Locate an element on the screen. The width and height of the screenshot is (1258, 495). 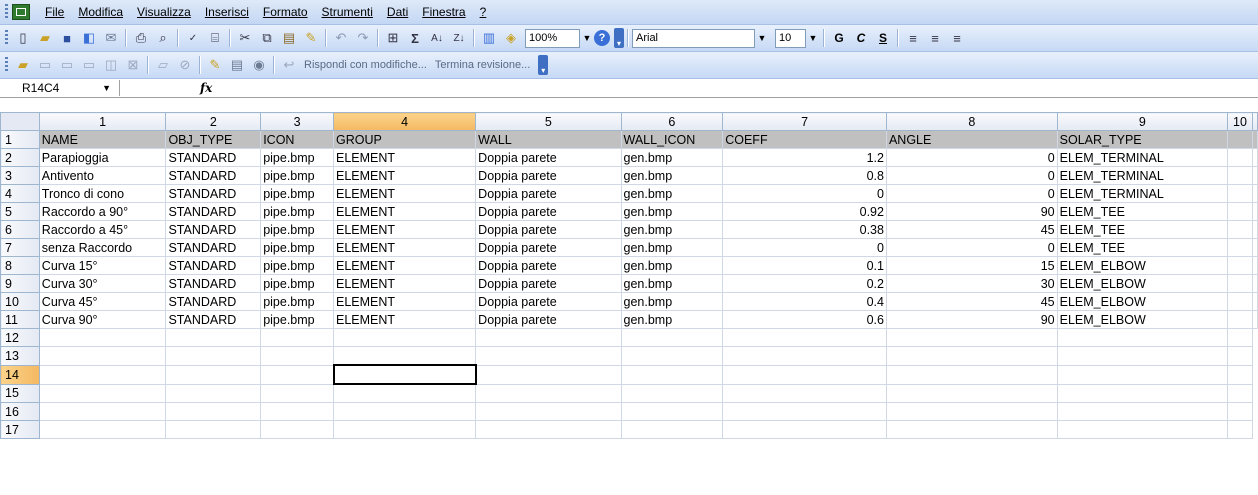
paste-icon: ▤ is located at coordinates (289, 38).